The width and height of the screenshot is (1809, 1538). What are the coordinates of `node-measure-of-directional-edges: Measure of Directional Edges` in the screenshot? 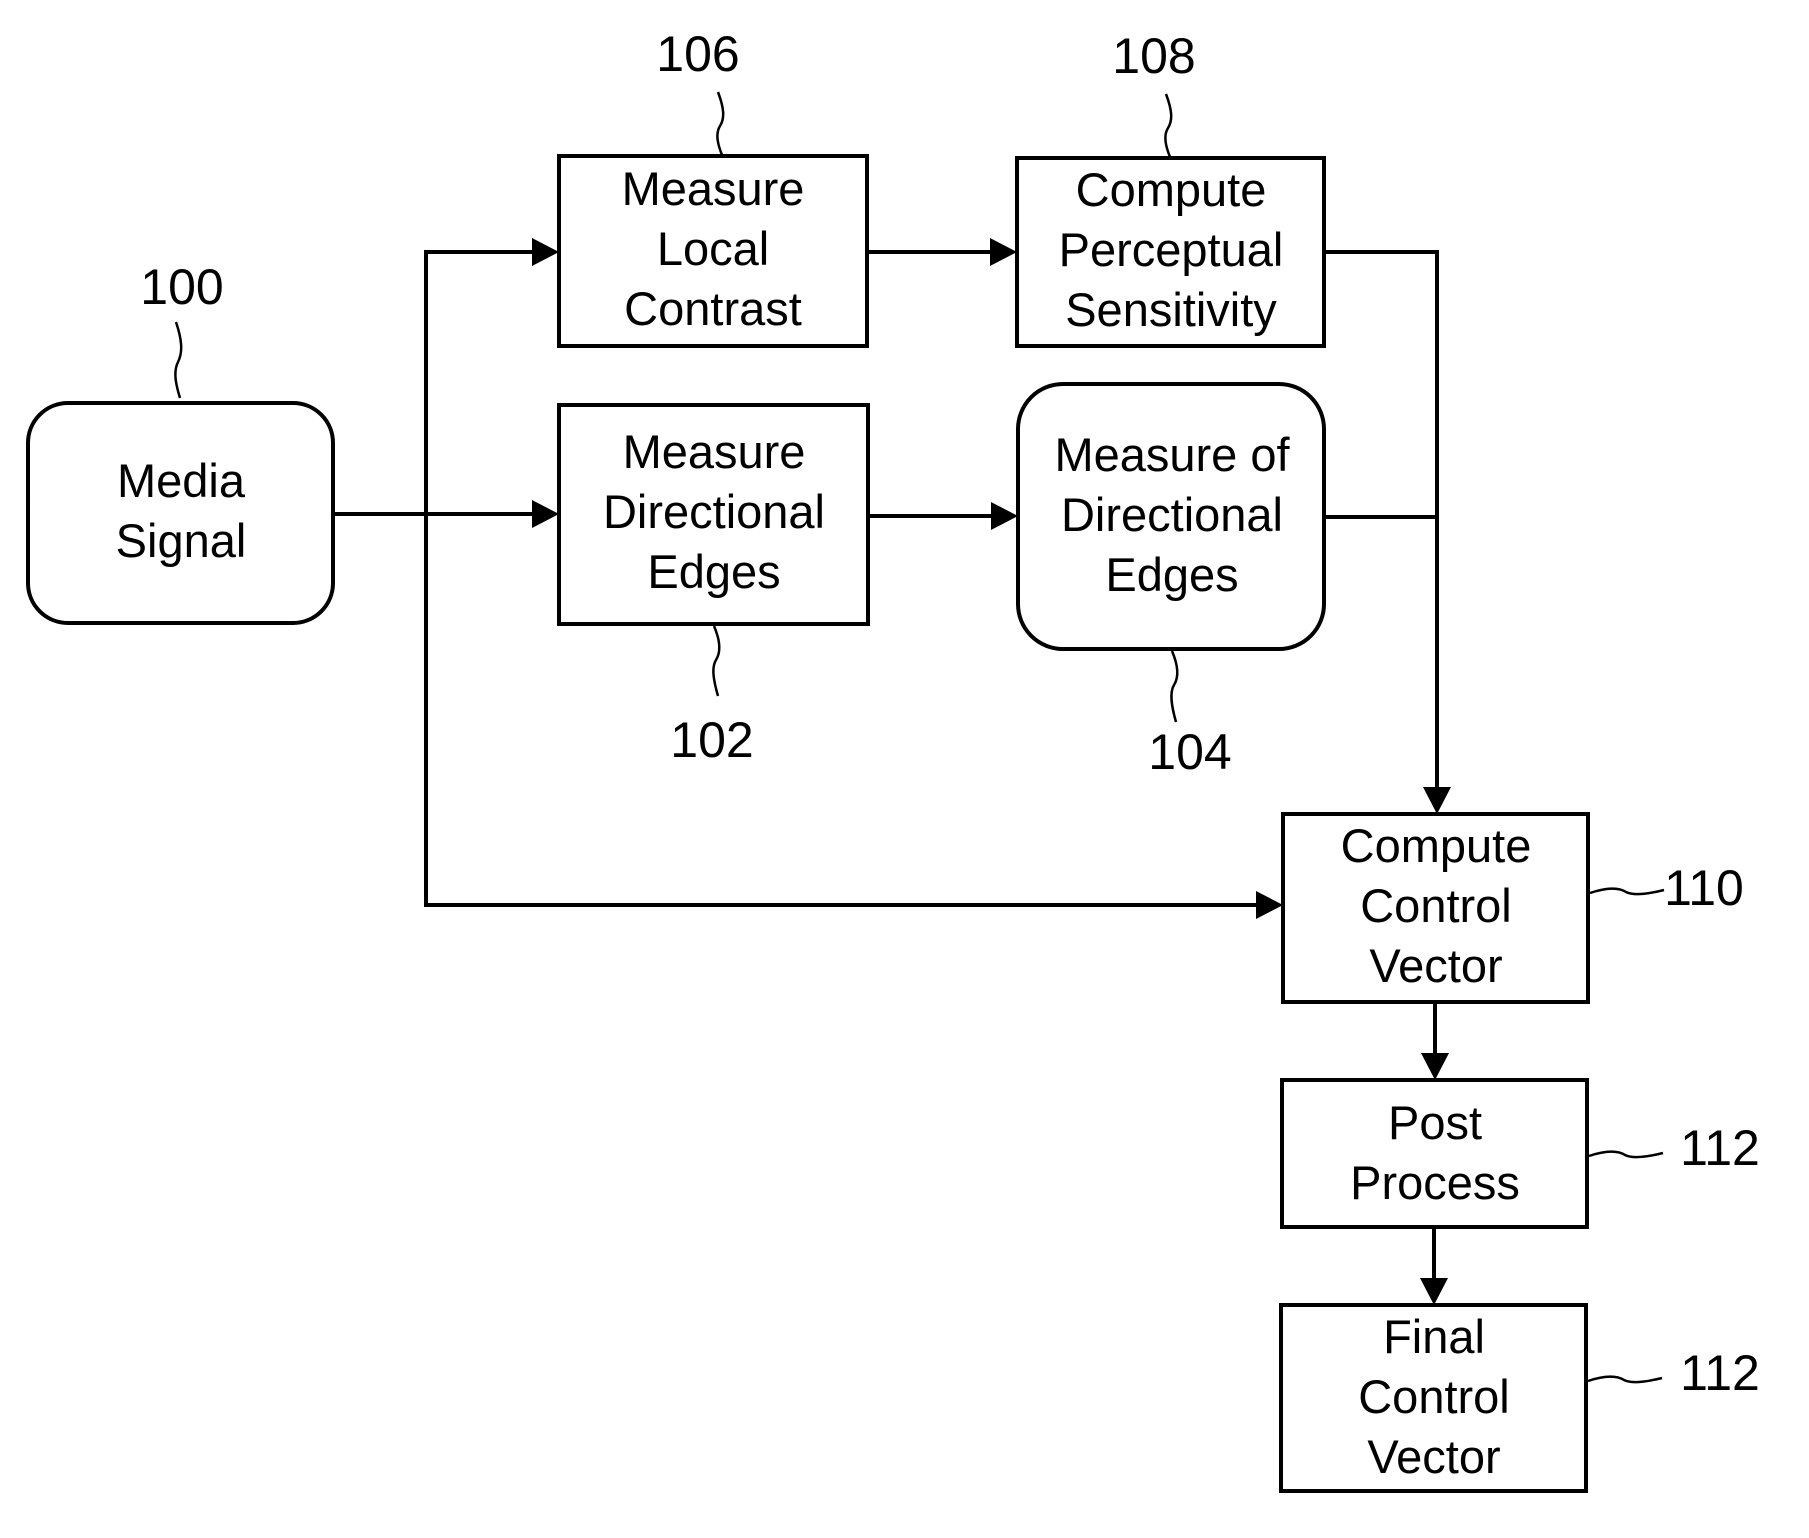 It's located at (1171, 516).